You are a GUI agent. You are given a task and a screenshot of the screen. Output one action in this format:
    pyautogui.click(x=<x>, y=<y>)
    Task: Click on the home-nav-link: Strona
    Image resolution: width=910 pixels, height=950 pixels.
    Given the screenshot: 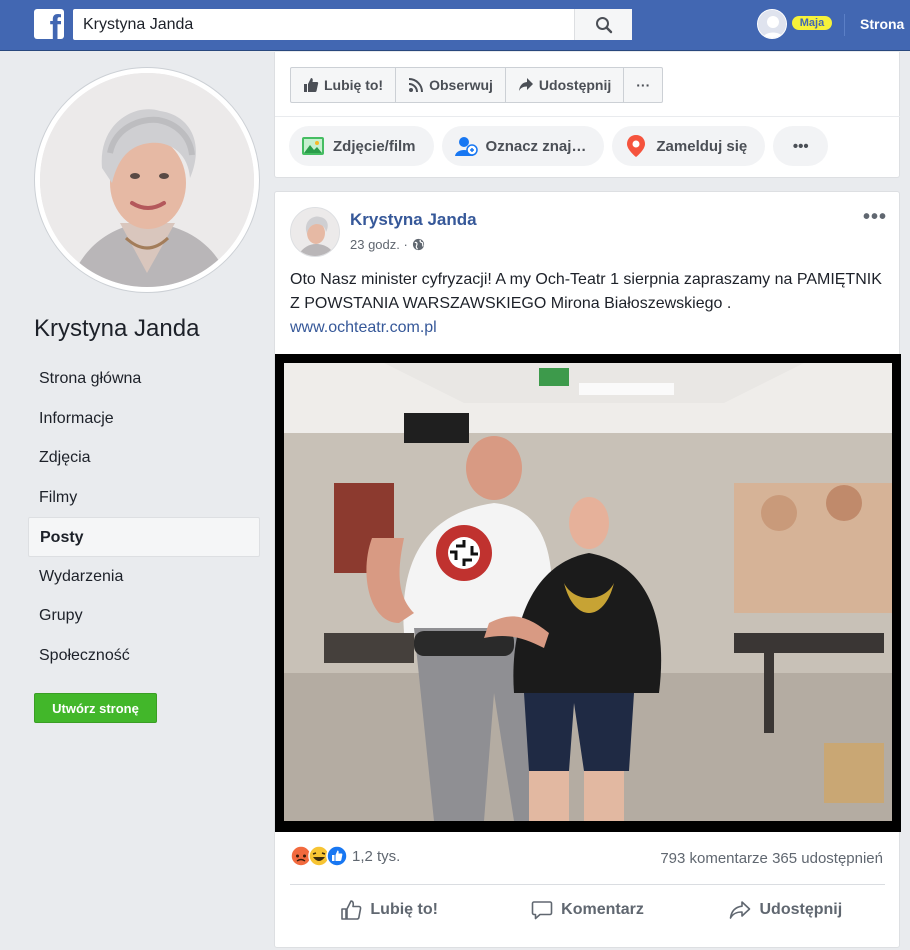 What is the action you would take?
    pyautogui.click(x=882, y=24)
    